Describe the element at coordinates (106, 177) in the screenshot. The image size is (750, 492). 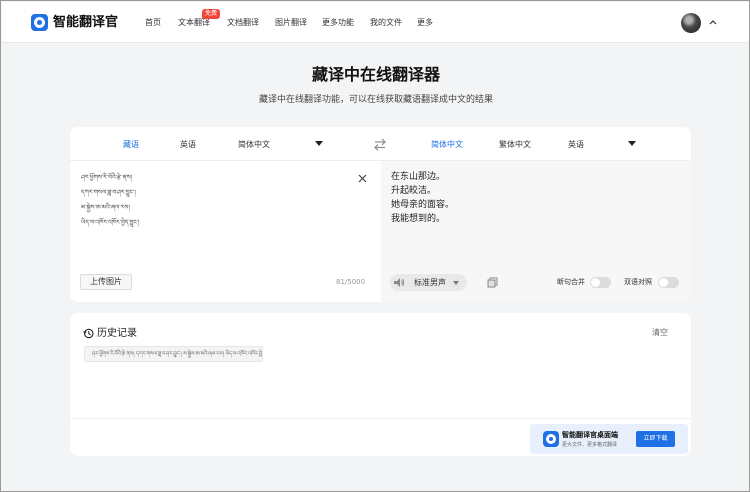
I see `source-line: ཤར་ཕྱོགས་རི་བོའི་རྩེ་ནས།` at that location.